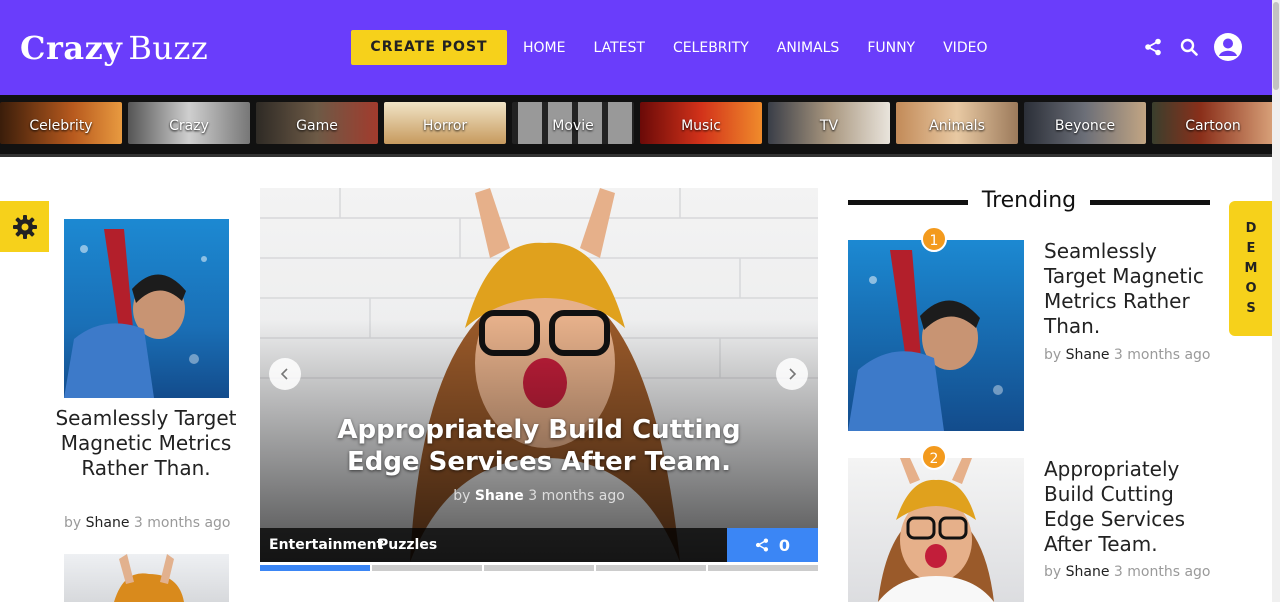 This screenshot has height=602, width=1280. What do you see at coordinates (965, 48) in the screenshot?
I see `nav-item-video: VIDEO` at bounding box center [965, 48].